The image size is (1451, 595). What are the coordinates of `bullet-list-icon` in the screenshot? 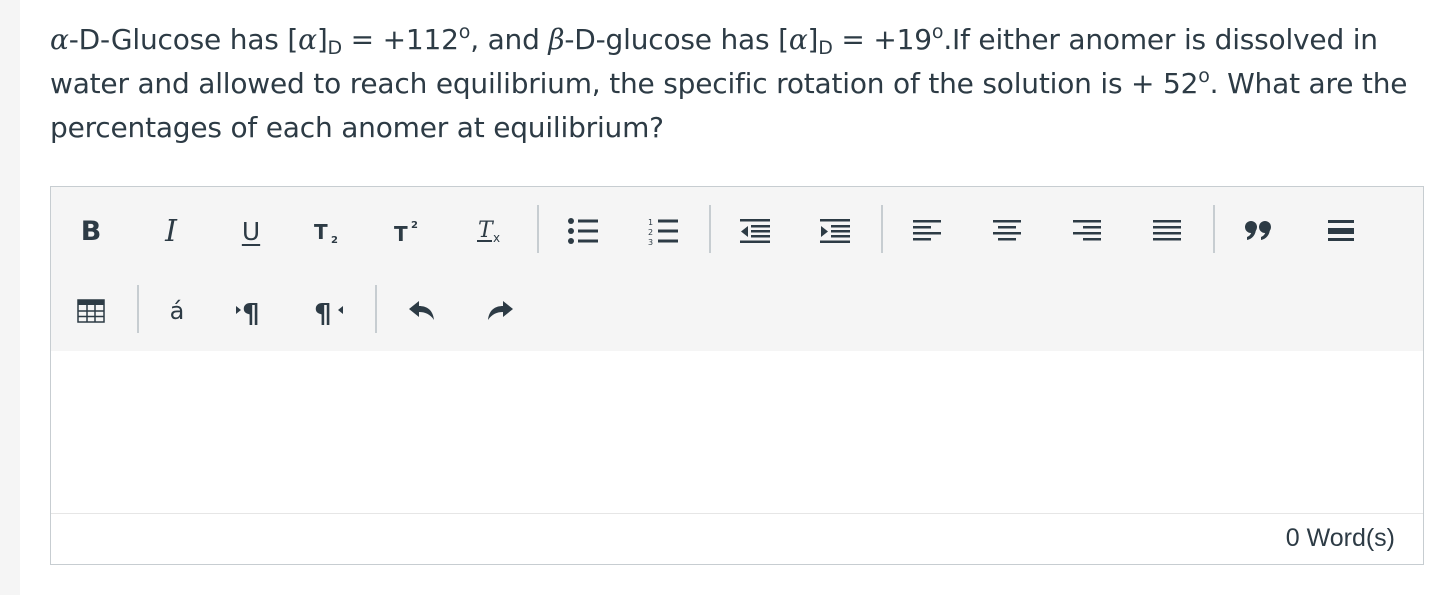 It's located at (583, 231).